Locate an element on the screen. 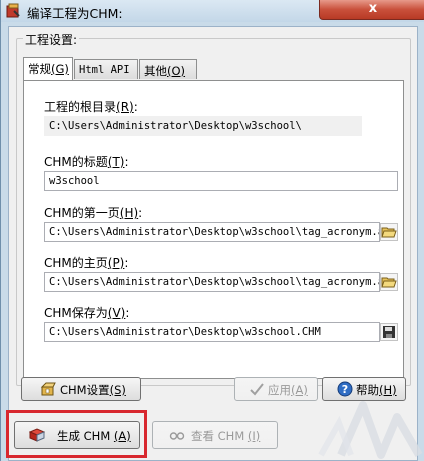 This screenshot has height=461, width=424. chm-settings-label: CHM设置 is located at coordinates (85, 390).